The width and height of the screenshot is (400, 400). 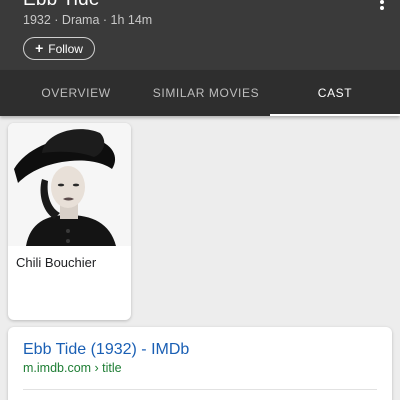 What do you see at coordinates (39, 48) in the screenshot?
I see `plus-icon: +` at bounding box center [39, 48].